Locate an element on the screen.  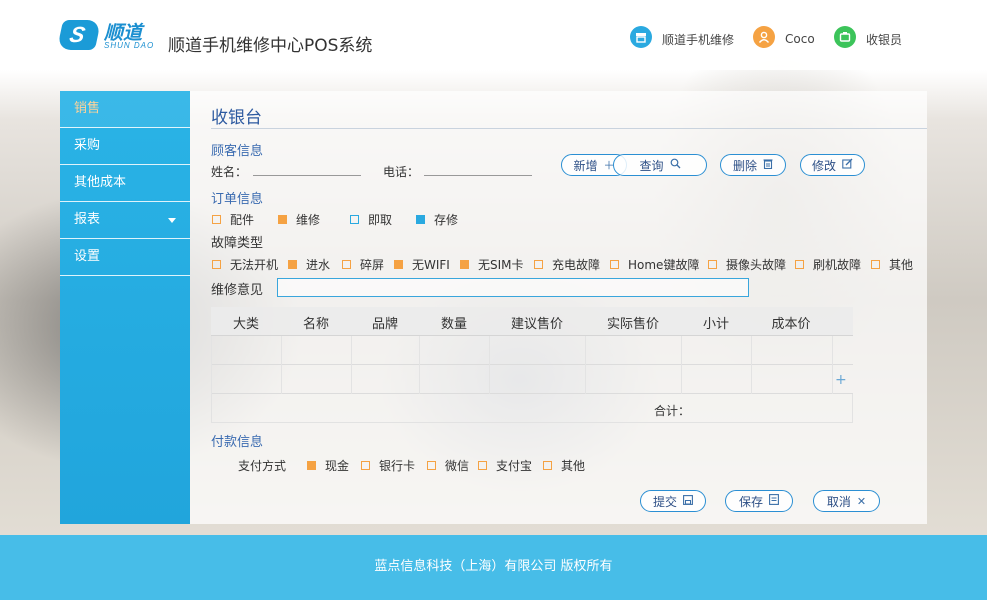
edit-button: 修改 is located at coordinates (832, 165).